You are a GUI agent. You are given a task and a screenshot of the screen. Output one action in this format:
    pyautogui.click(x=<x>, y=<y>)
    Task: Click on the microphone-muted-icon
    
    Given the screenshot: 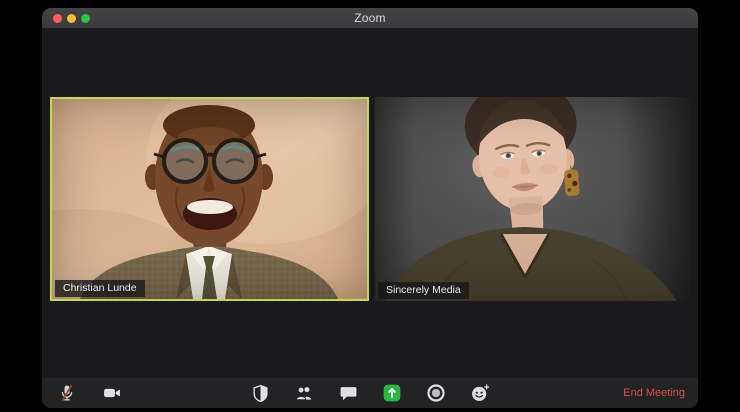 What is the action you would take?
    pyautogui.click(x=67, y=393)
    